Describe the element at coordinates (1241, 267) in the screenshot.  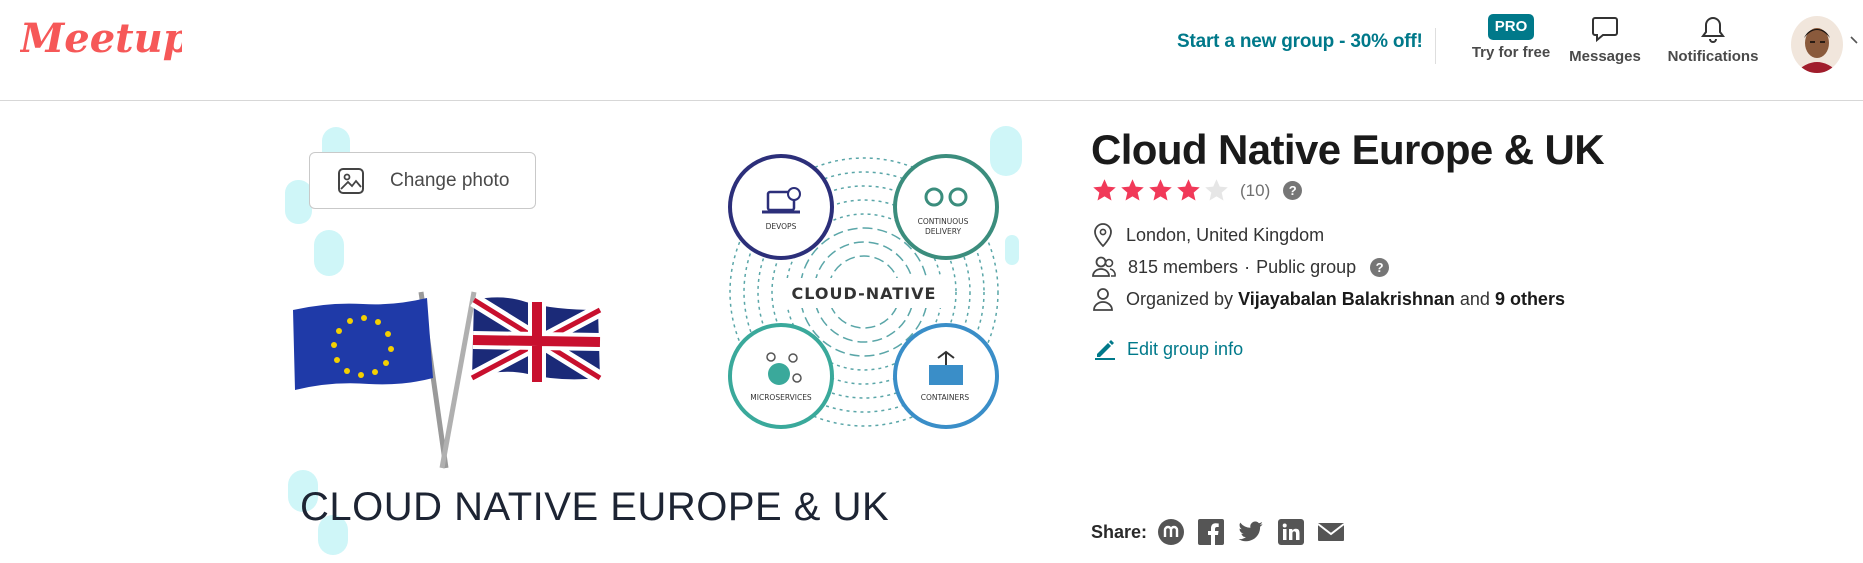
I see `group-members: 815 members · Public group ?` at that location.